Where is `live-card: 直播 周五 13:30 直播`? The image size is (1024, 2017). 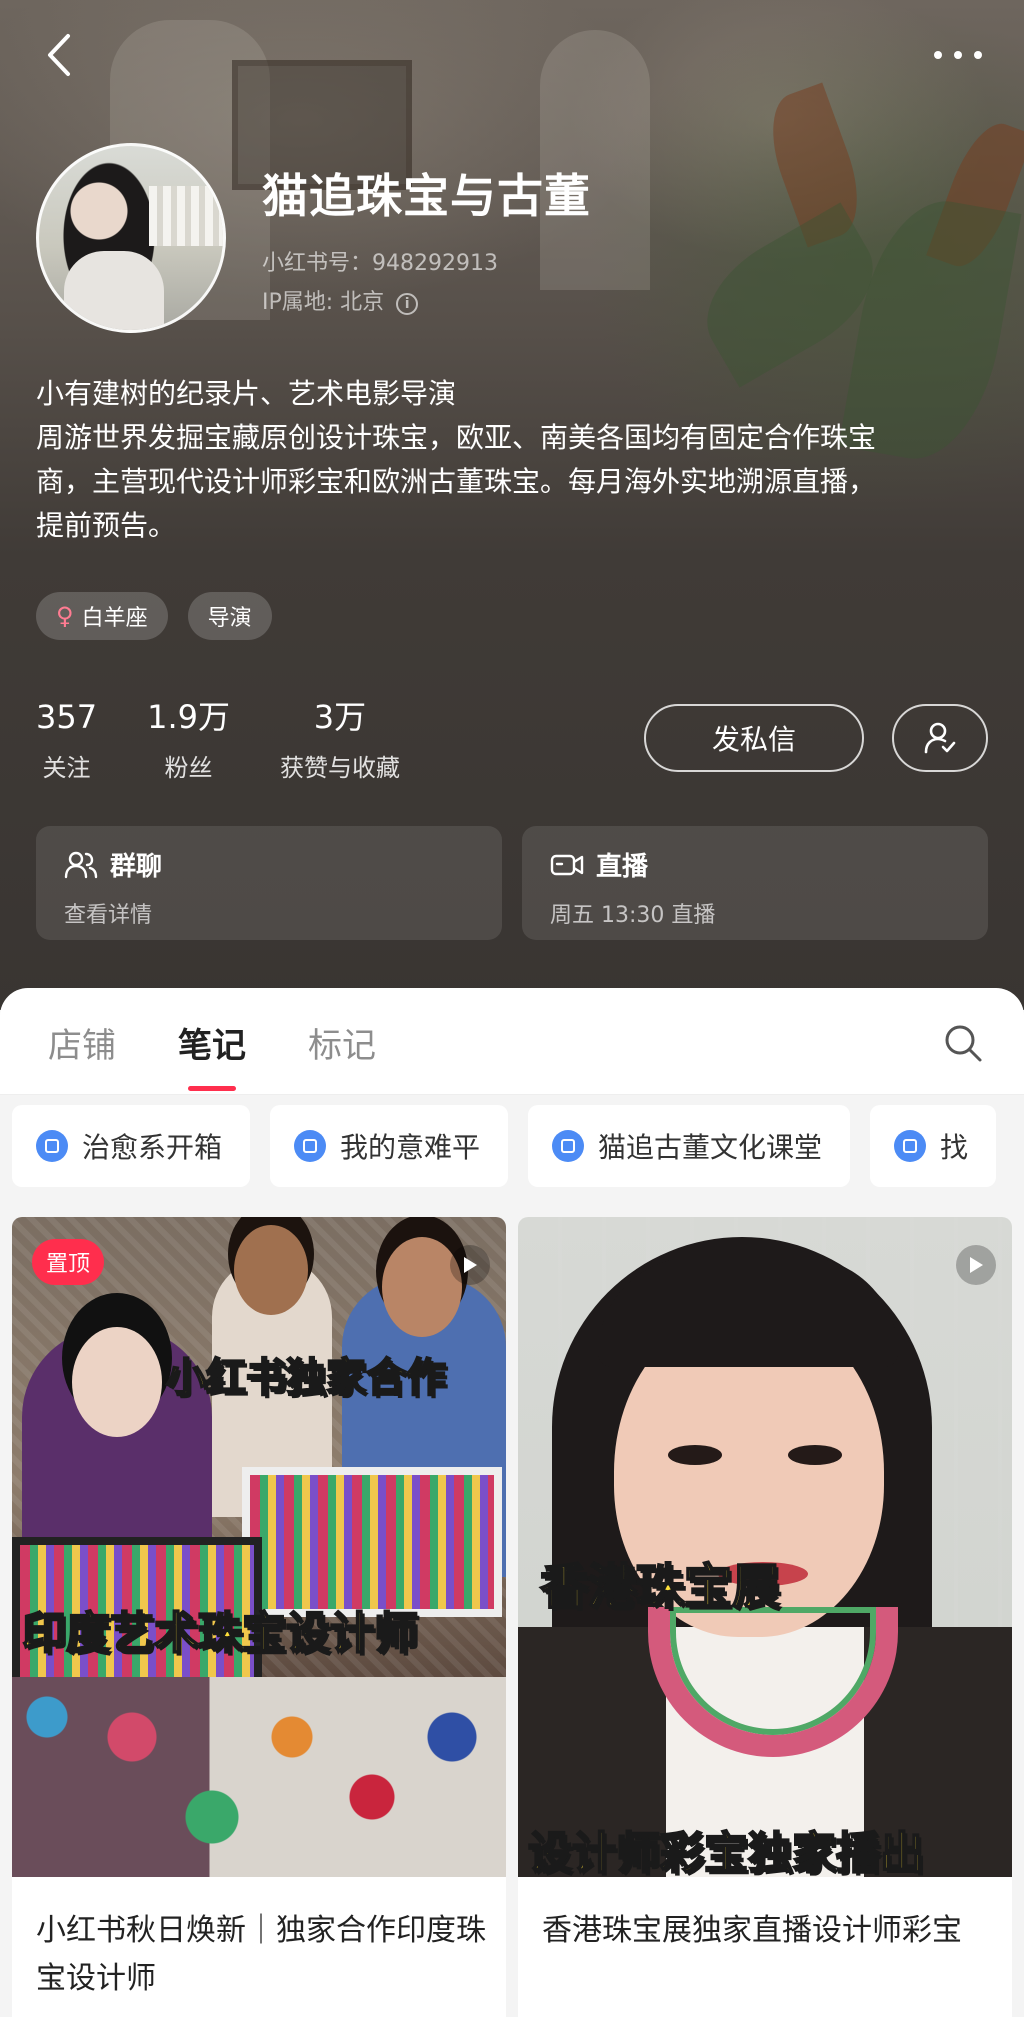
live-card: 直播 周五 13:30 直播 is located at coordinates (755, 883).